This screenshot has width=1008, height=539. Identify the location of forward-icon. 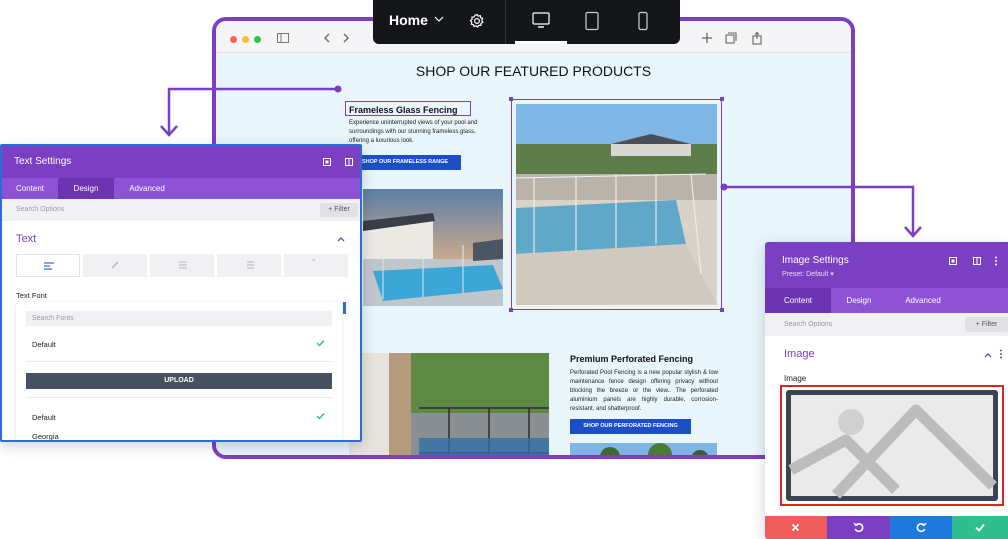
(346, 38).